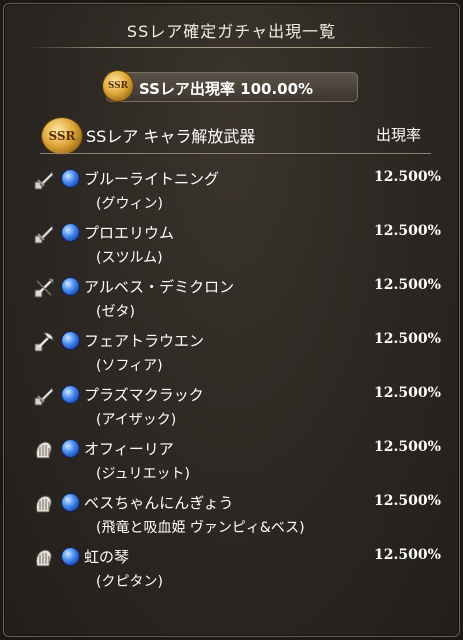  What do you see at coordinates (226, 89) in the screenshot?
I see `ss-rate-label: SSレア出現率 100.00%` at bounding box center [226, 89].